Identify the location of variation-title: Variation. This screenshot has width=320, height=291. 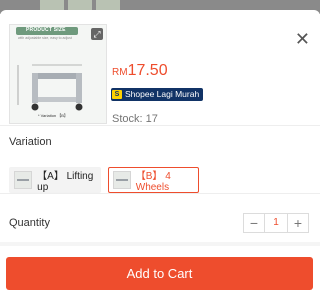
(30, 142).